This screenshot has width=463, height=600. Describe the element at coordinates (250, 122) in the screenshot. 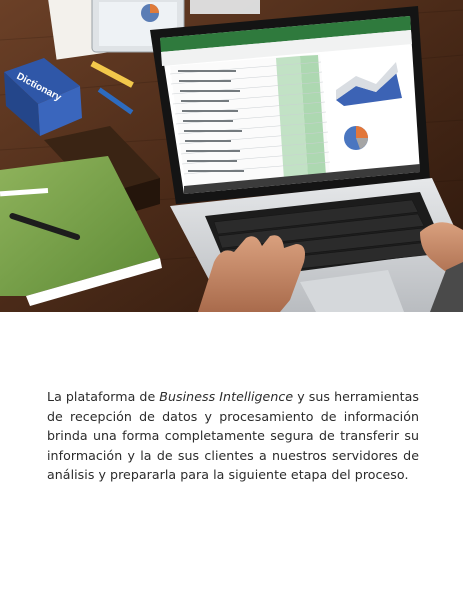

I see `spreadsheet` at that location.